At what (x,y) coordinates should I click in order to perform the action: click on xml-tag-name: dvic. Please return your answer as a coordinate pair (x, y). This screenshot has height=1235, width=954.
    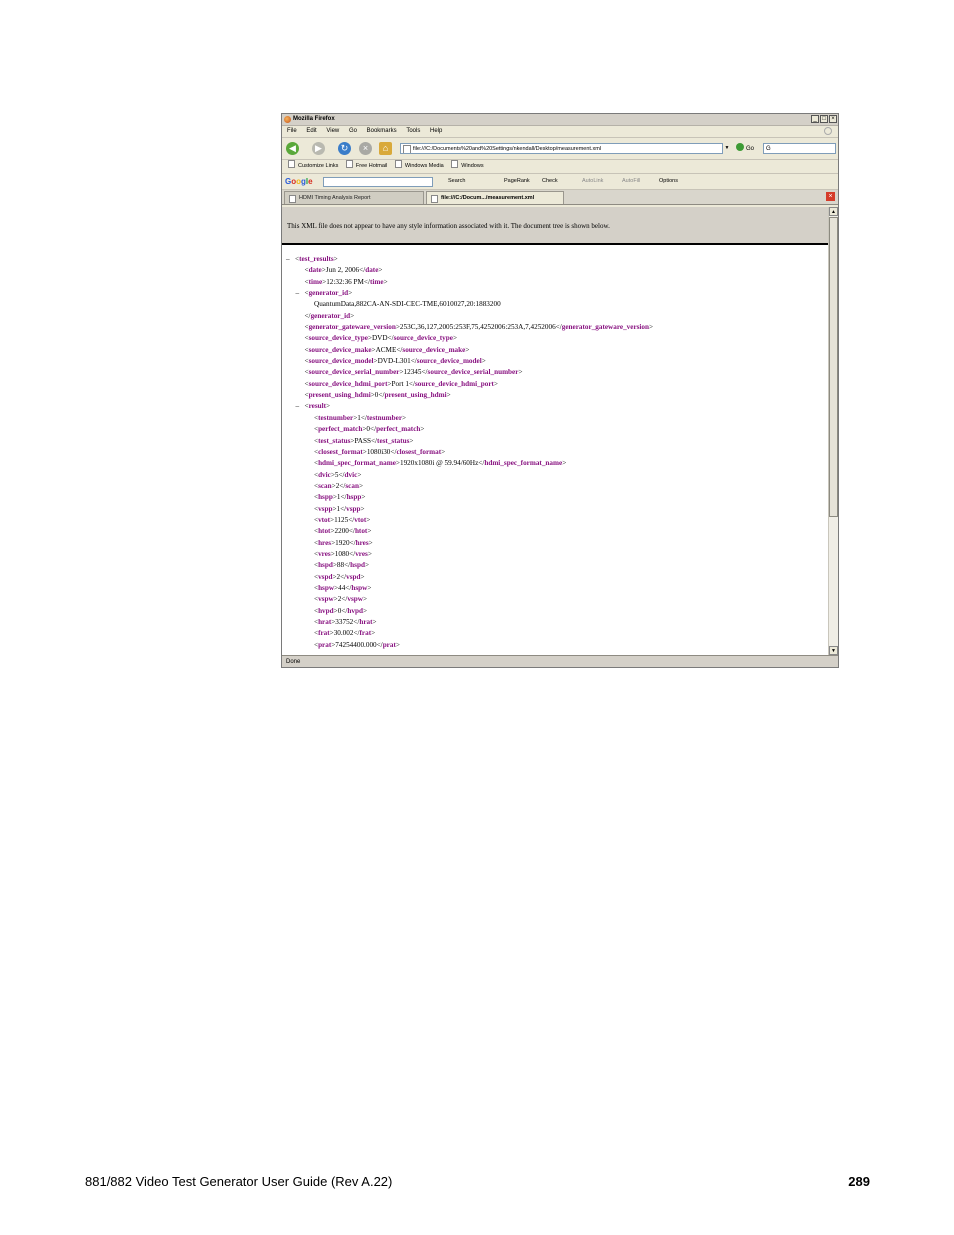
    Looking at the image, I should click on (324, 474).